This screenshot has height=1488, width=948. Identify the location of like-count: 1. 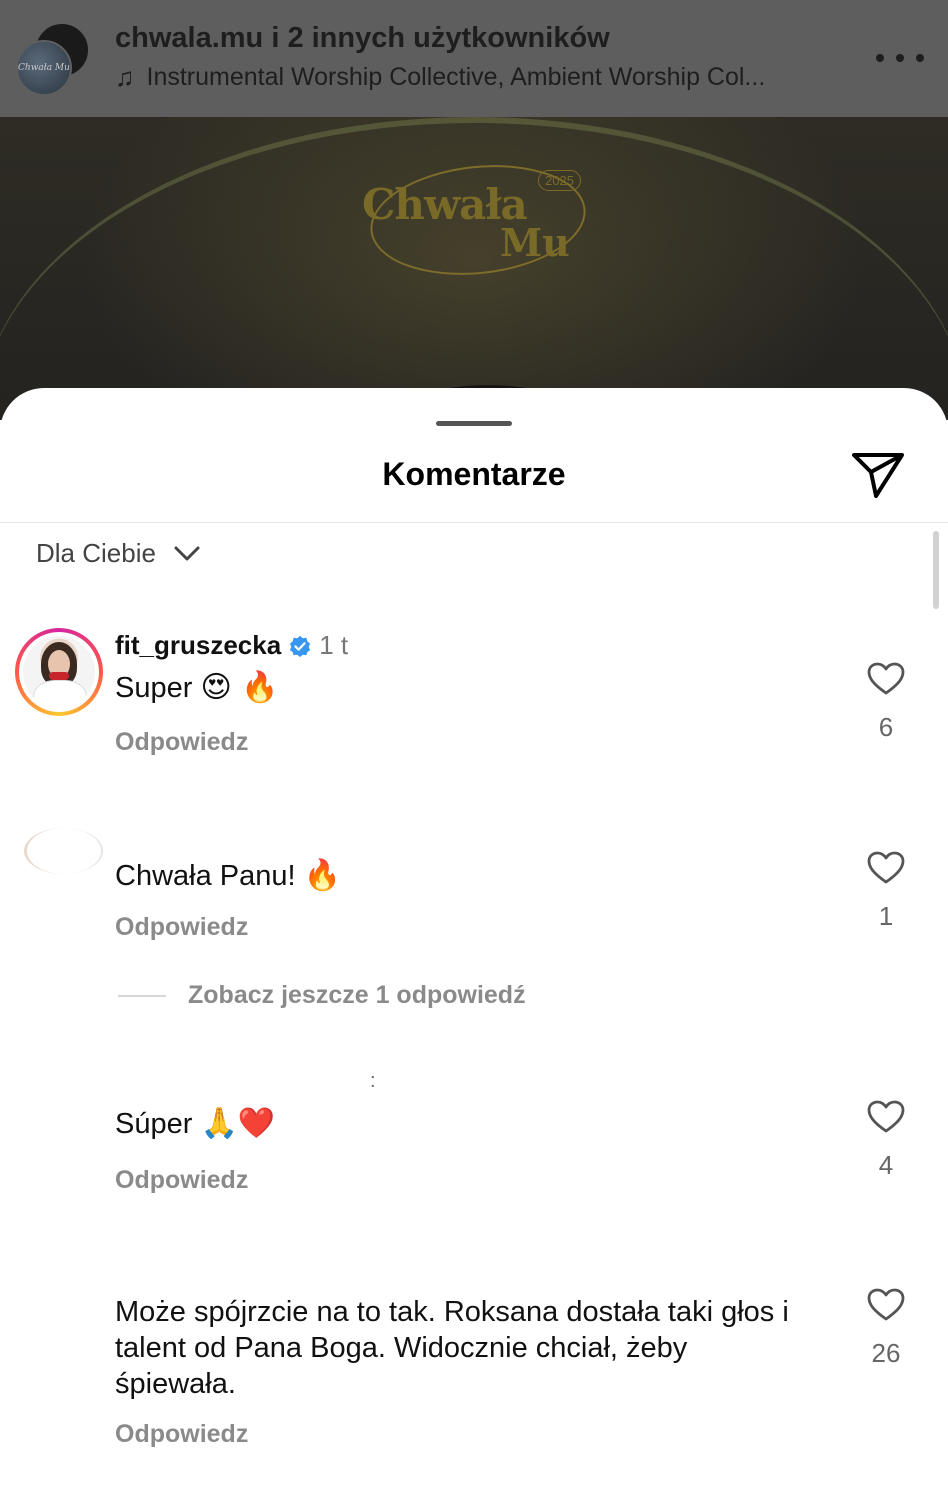
(886, 916).